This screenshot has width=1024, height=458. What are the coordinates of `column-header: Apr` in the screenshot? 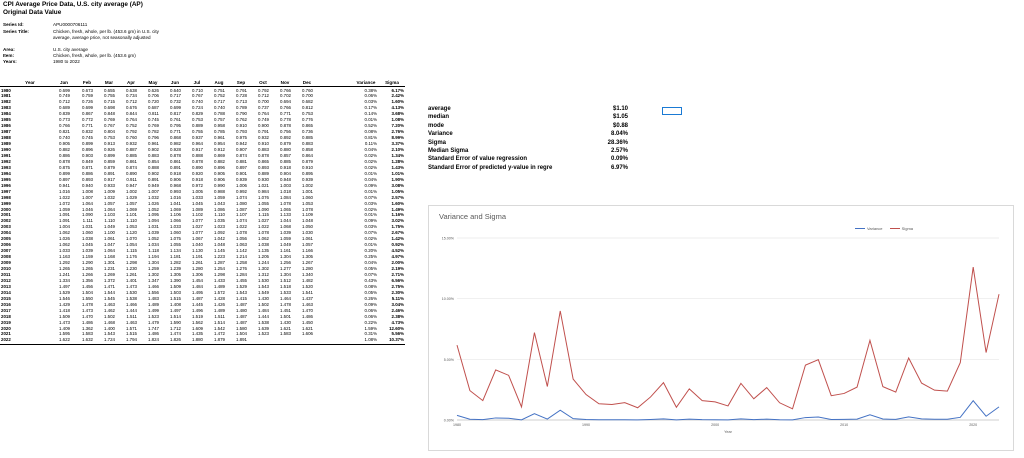 It's located at (131, 82).